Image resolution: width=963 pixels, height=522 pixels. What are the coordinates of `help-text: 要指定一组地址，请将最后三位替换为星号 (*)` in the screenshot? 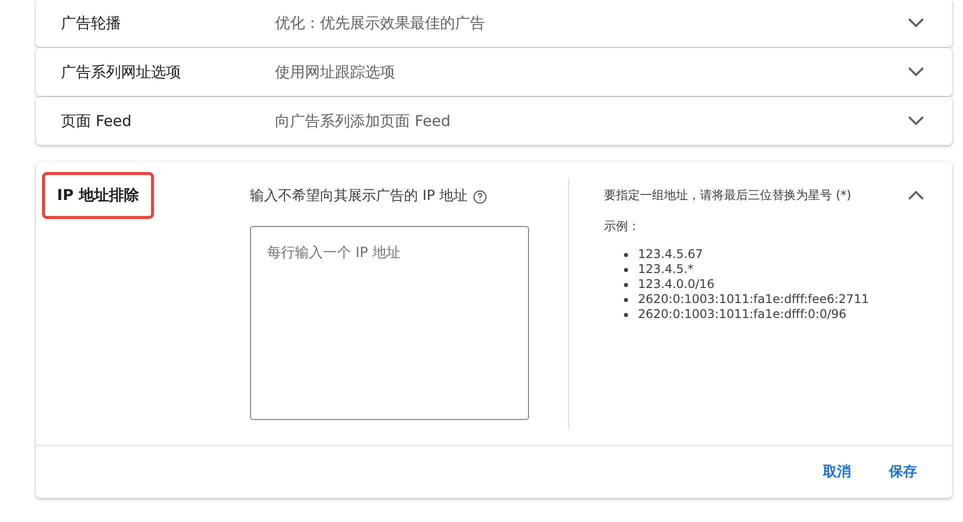 It's located at (728, 195).